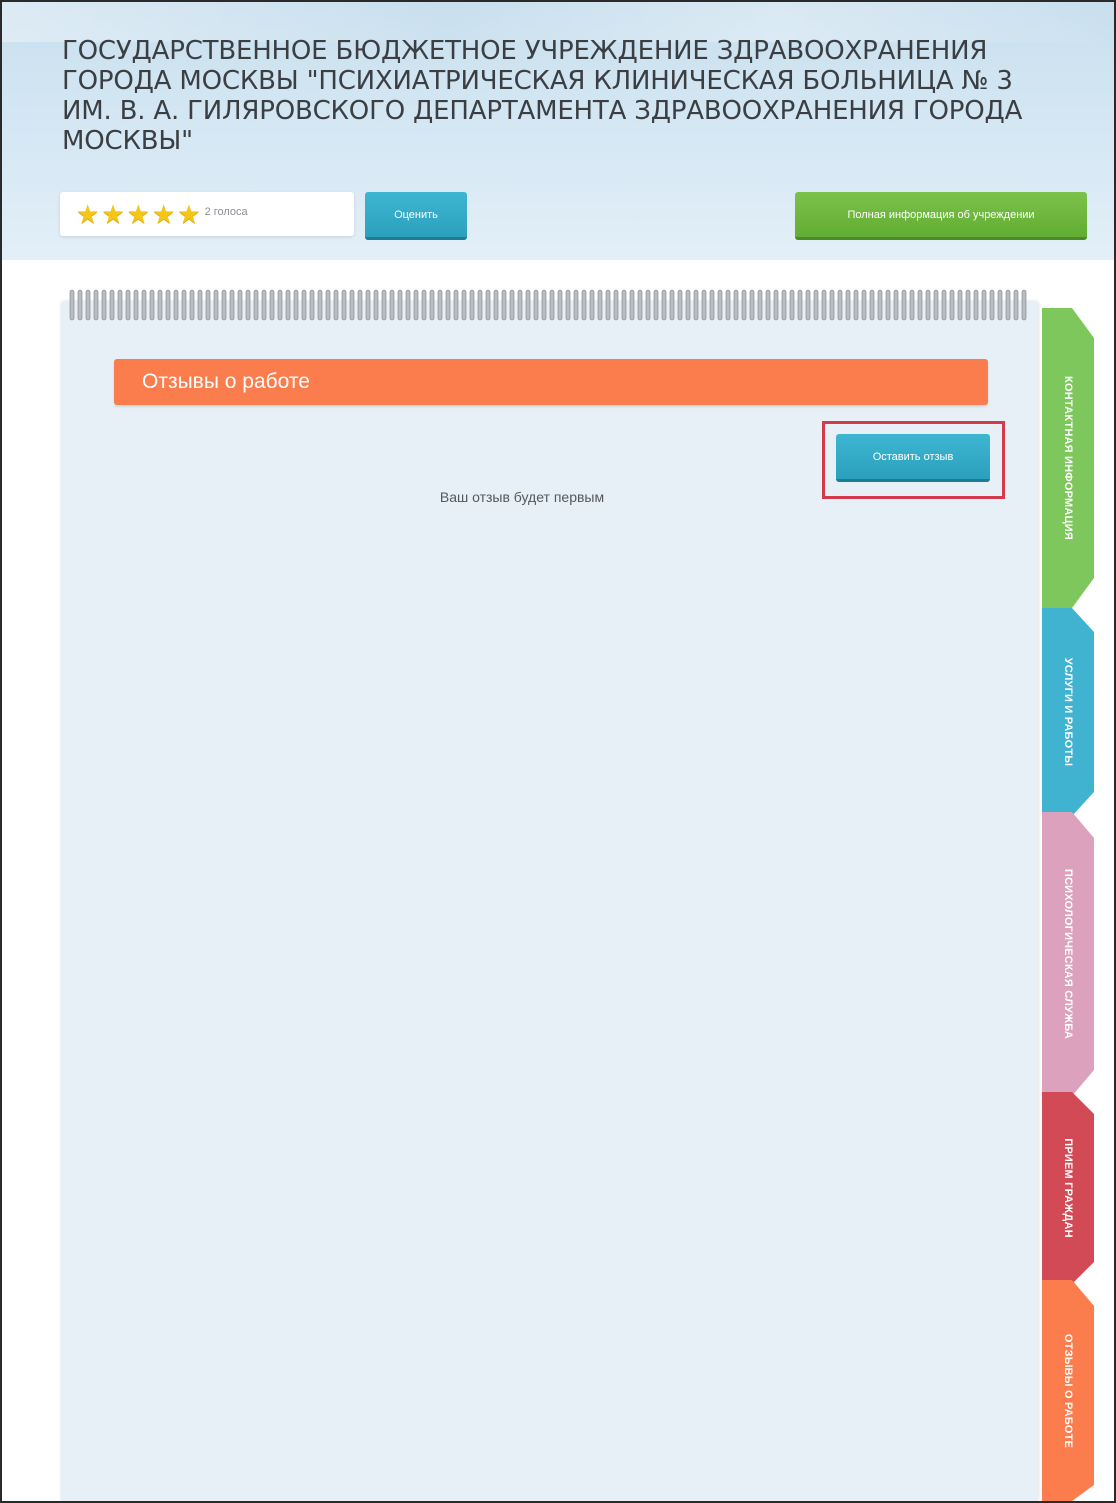 This screenshot has height=1503, width=1116. What do you see at coordinates (913, 458) in the screenshot?
I see `add-review-button: Оставить отзыв` at bounding box center [913, 458].